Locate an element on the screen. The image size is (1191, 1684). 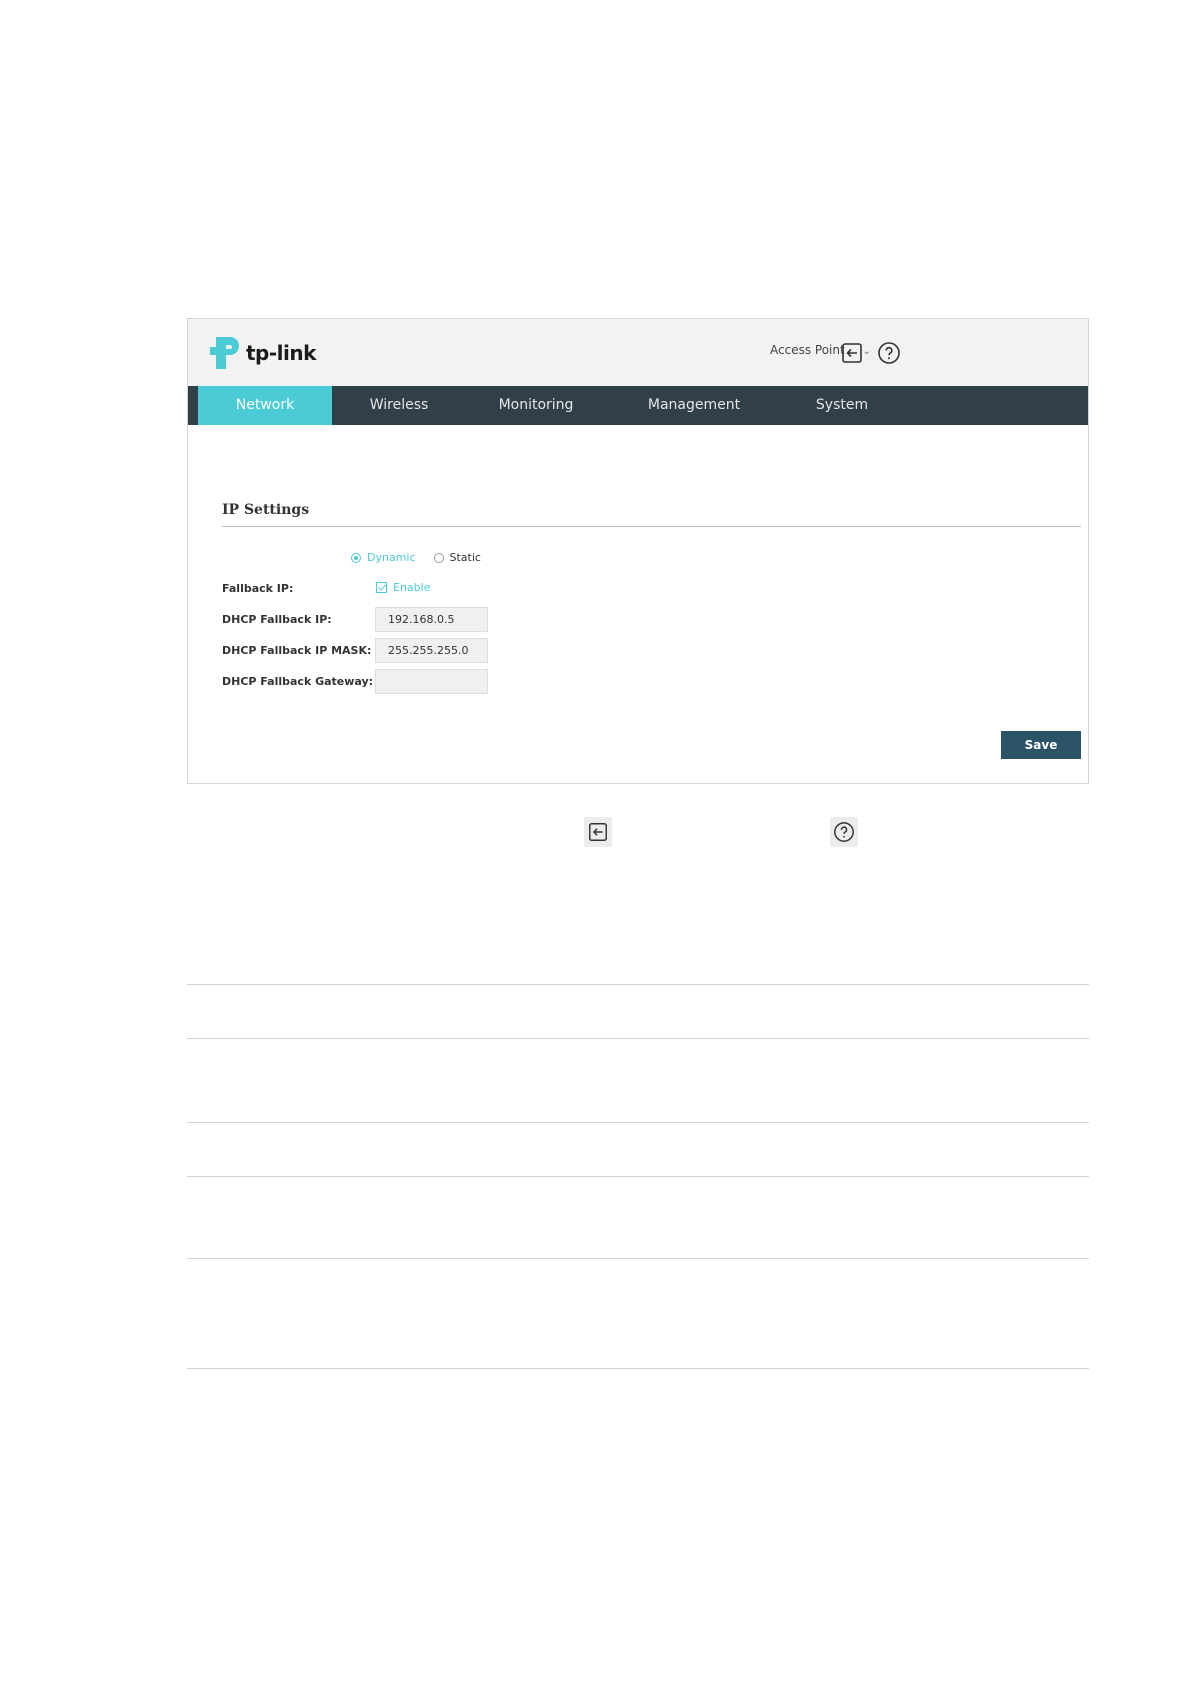
dynamic-radio-label: Dynamic is located at coordinates (391, 557).